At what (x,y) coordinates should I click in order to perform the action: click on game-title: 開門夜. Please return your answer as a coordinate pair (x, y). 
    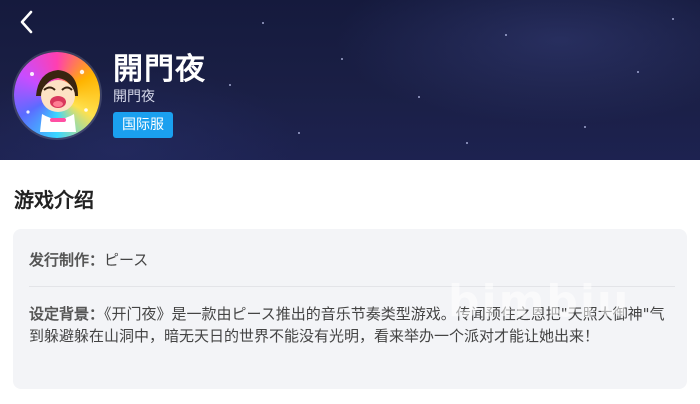
    Looking at the image, I should click on (159, 69).